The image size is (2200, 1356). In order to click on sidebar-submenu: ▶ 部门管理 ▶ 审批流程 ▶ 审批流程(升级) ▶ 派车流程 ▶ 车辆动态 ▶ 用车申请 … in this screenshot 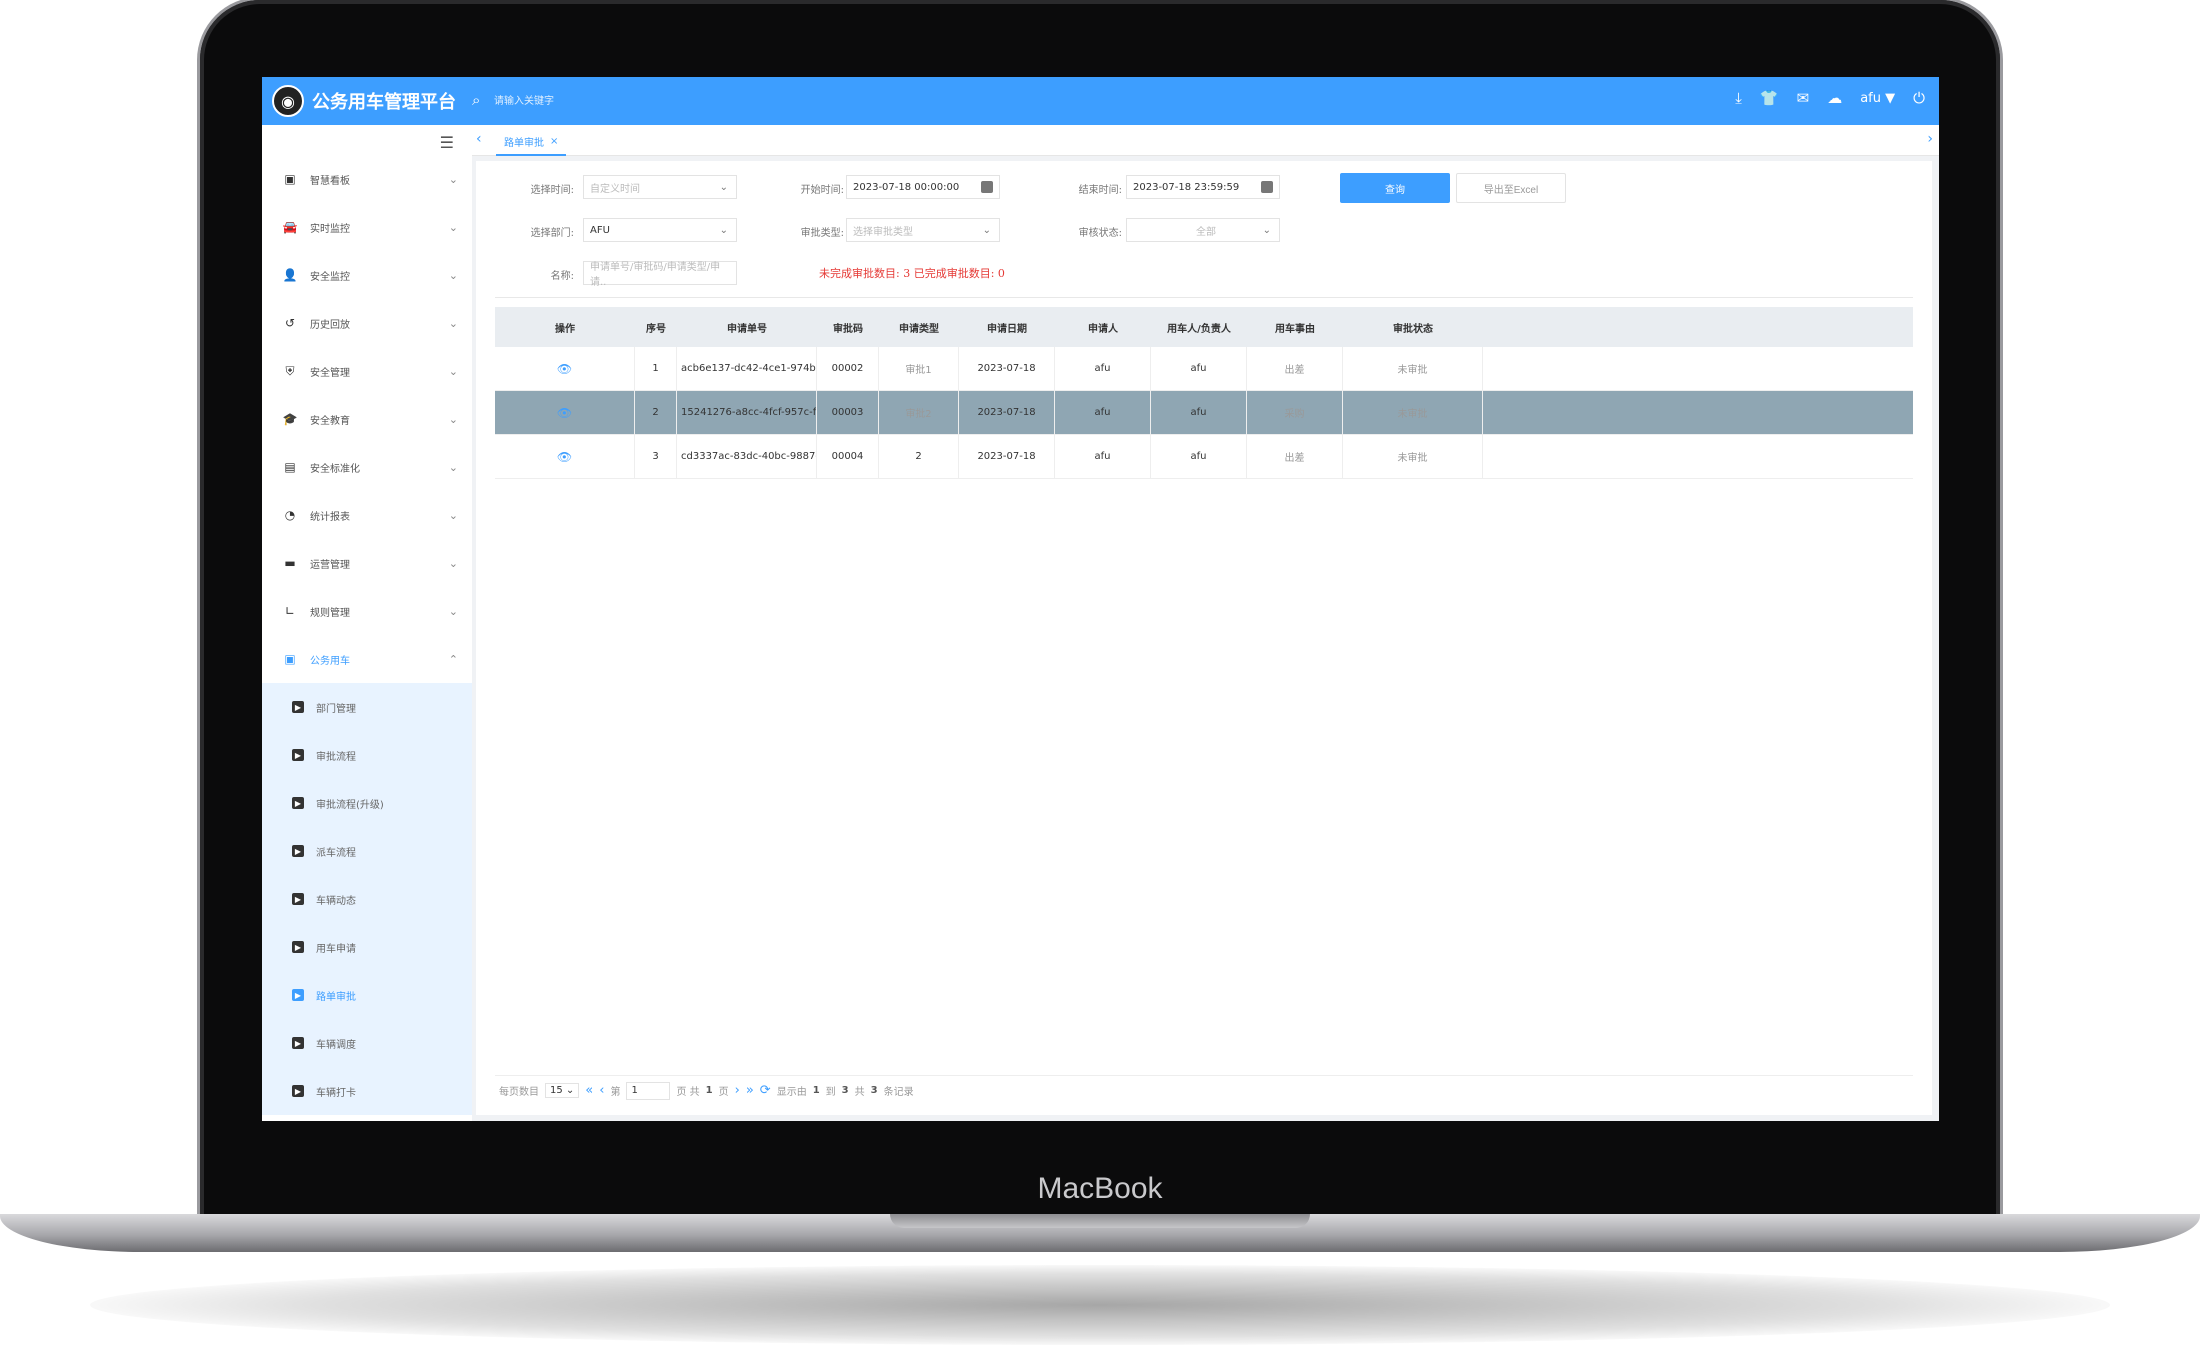, I will do `click(367, 899)`.